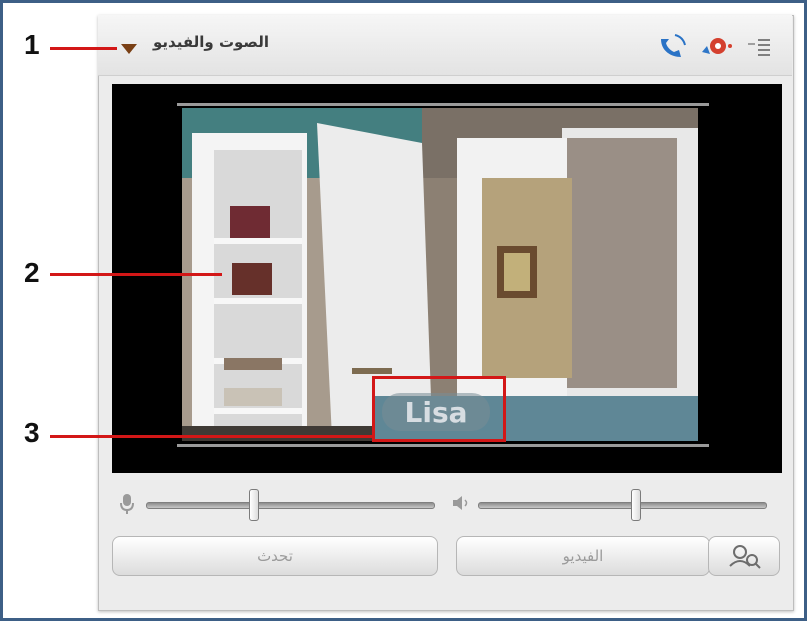 The image size is (807, 621). I want to click on speaker-volume-thumb, so click(636, 505).